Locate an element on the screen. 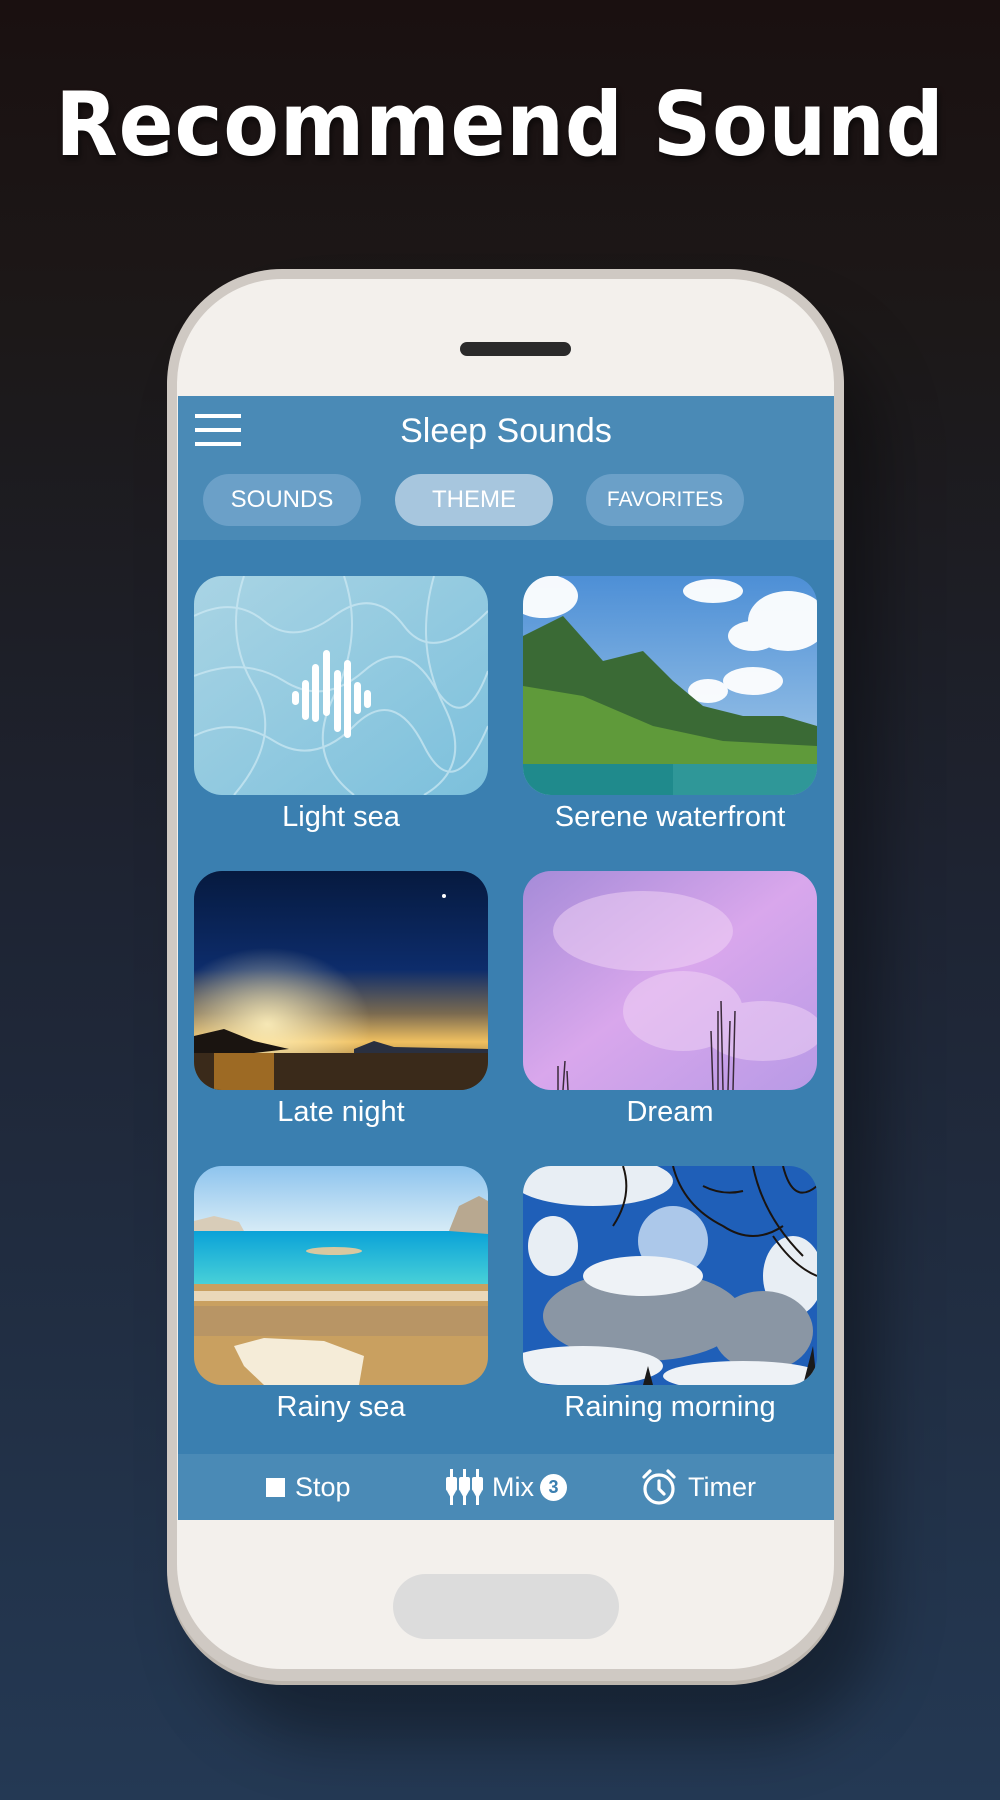 This screenshot has width=1000, height=1800. bottom-bar: Stop Mix 3 Timer is located at coordinates (506, 1487).